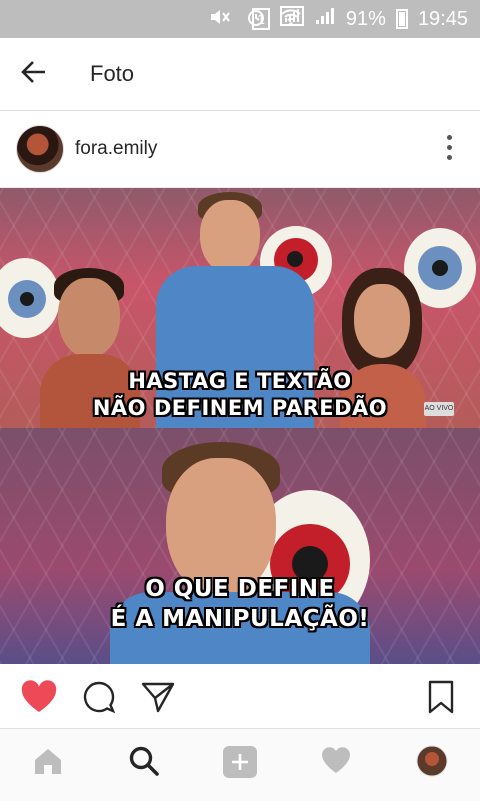 This screenshot has width=480, height=801. I want to click on like-heart-icon, so click(39, 699).